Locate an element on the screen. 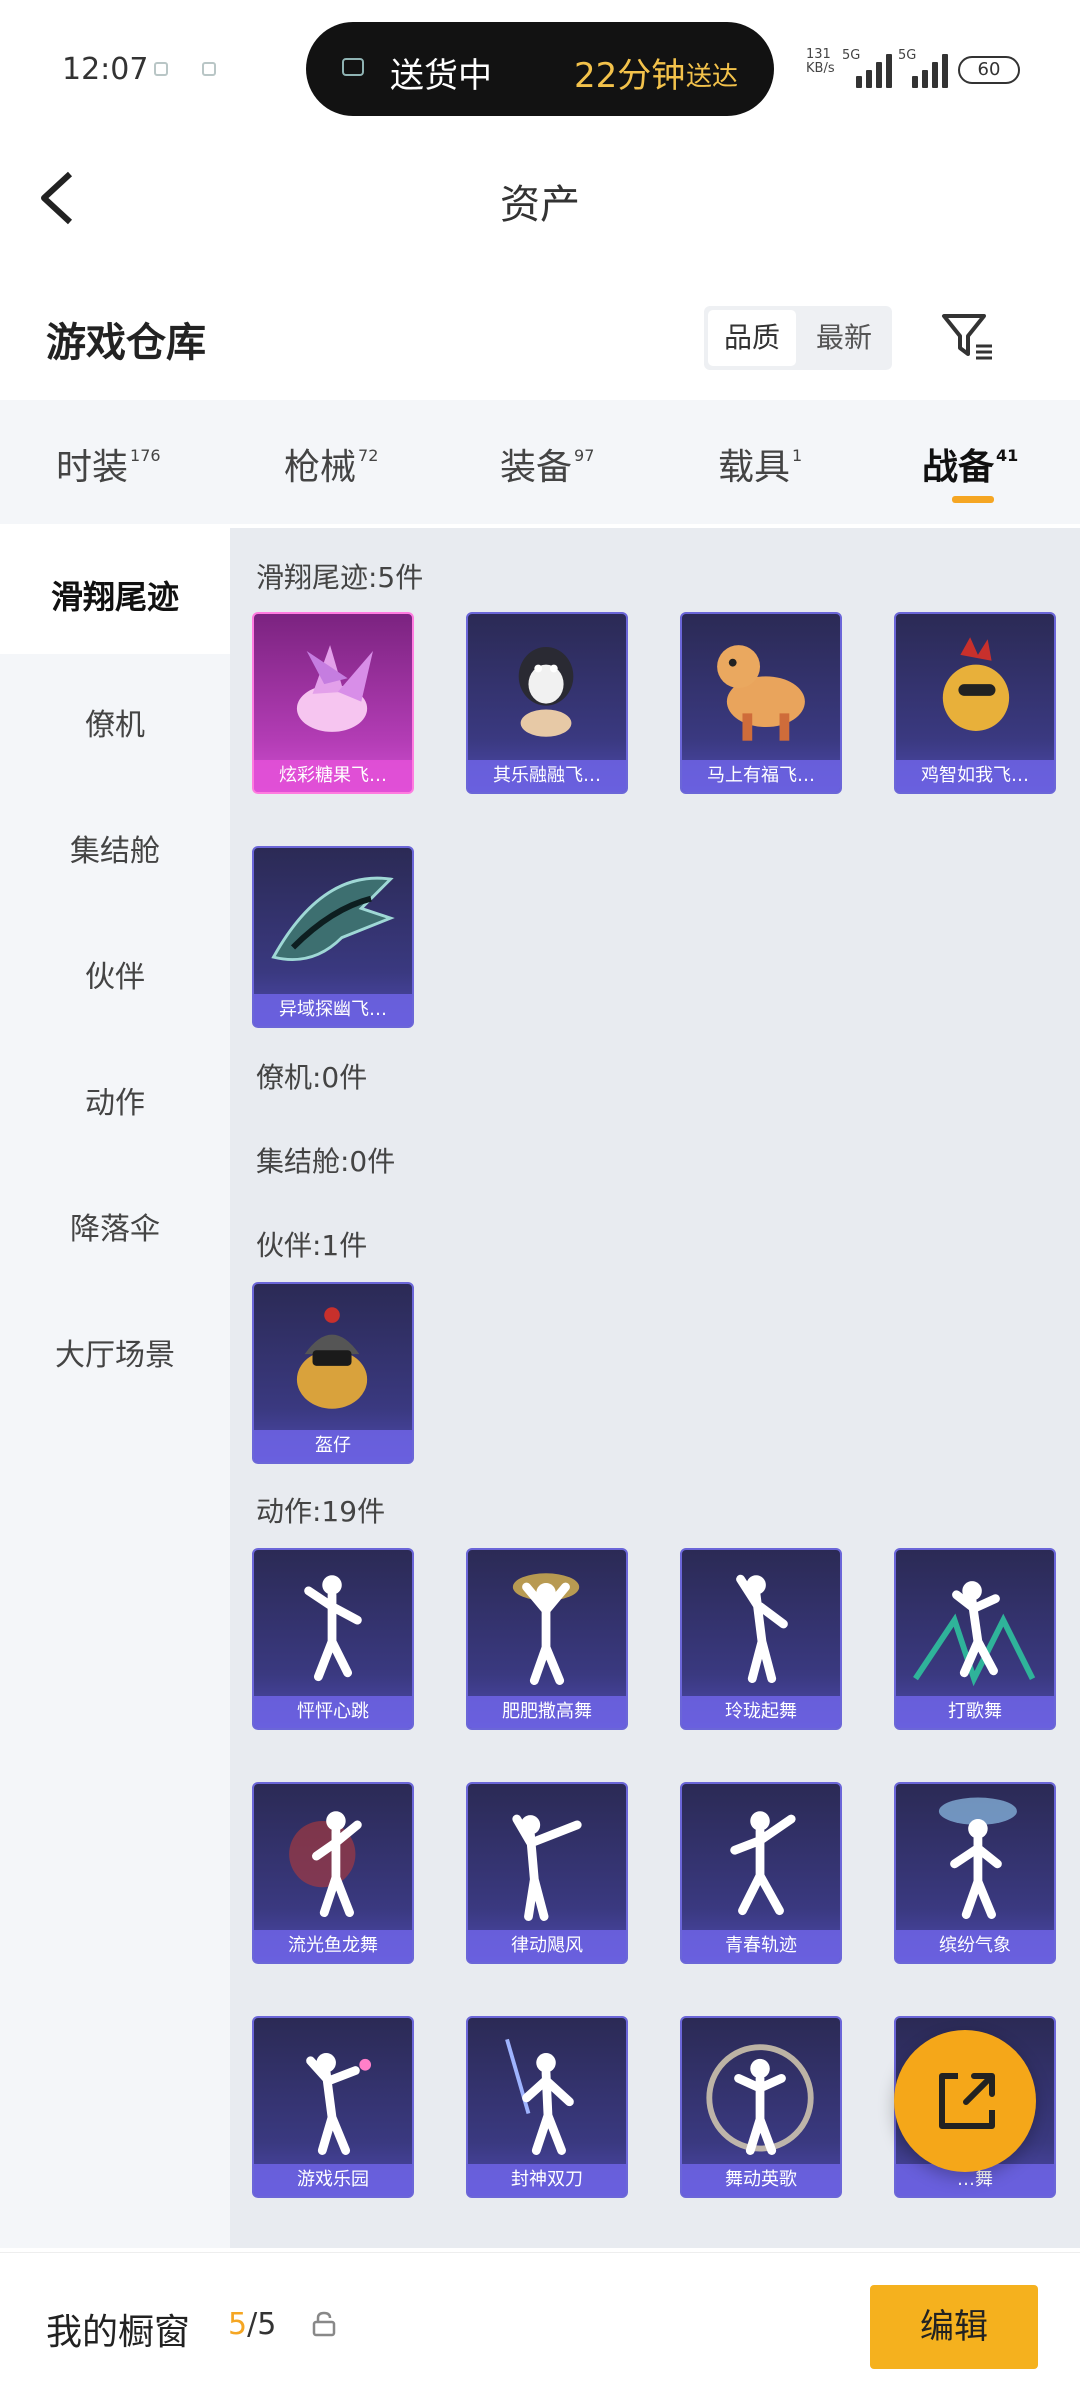  status-bar: 12:07 送货中 22分钟 送达 131 KB/s 5G 5G 60 is located at coordinates (540, 65).